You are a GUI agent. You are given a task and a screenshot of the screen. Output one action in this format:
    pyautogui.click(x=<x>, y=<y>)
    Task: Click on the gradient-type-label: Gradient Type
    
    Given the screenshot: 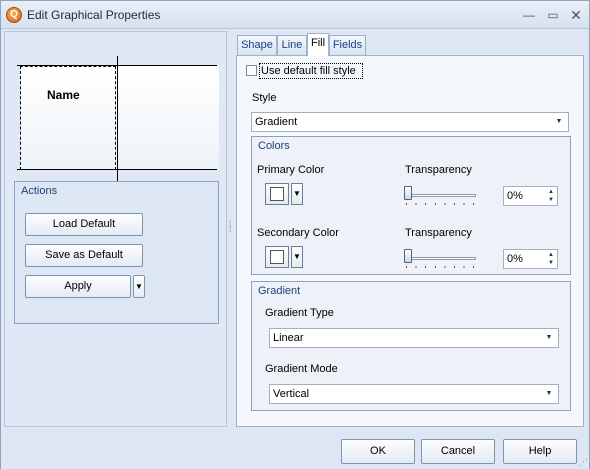 What is the action you would take?
    pyautogui.click(x=299, y=313)
    